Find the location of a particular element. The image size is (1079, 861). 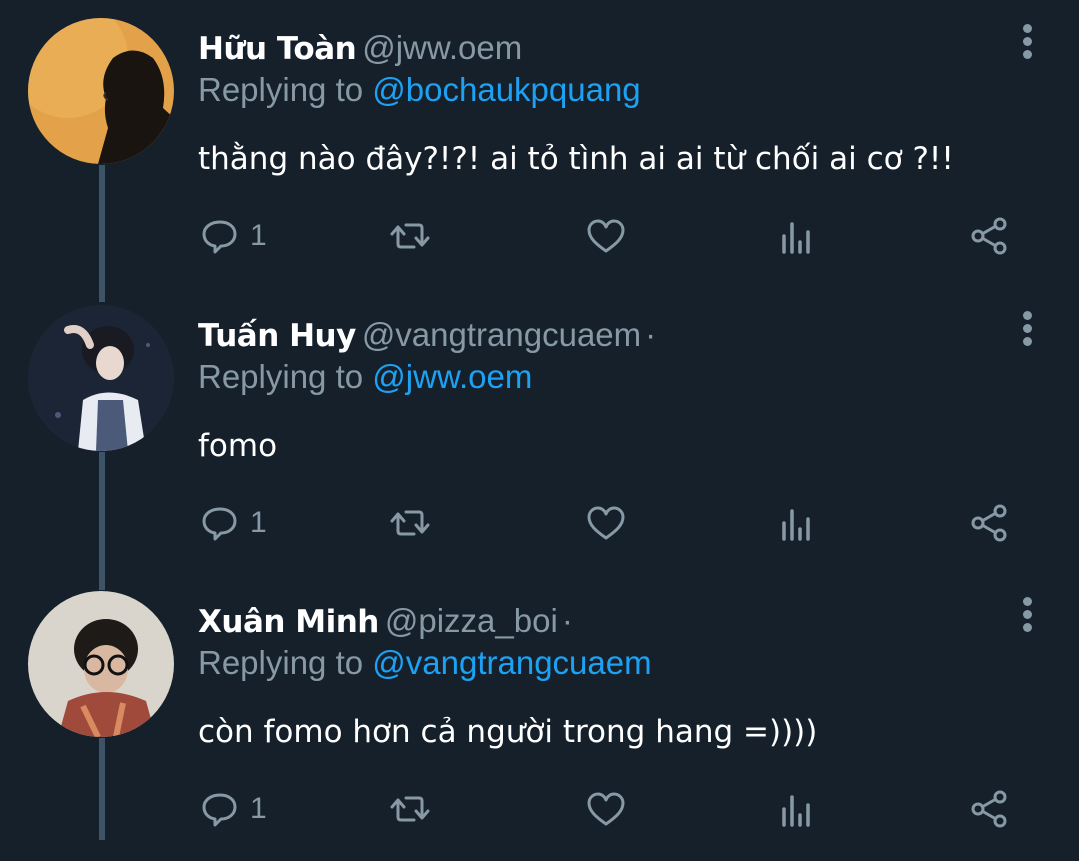

replying-to: Replying to @vangtrangcuaem is located at coordinates (425, 663).